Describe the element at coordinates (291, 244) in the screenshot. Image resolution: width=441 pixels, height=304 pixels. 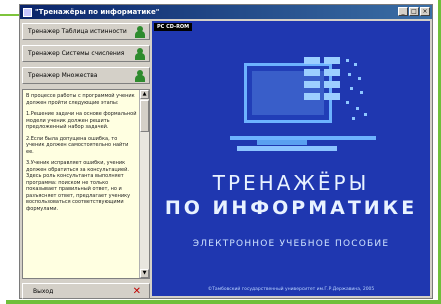
I see `subtitle: ЭЛЕКТРОННОЕ УЧЕБНОЕ ПОСОБИЕ` at that location.